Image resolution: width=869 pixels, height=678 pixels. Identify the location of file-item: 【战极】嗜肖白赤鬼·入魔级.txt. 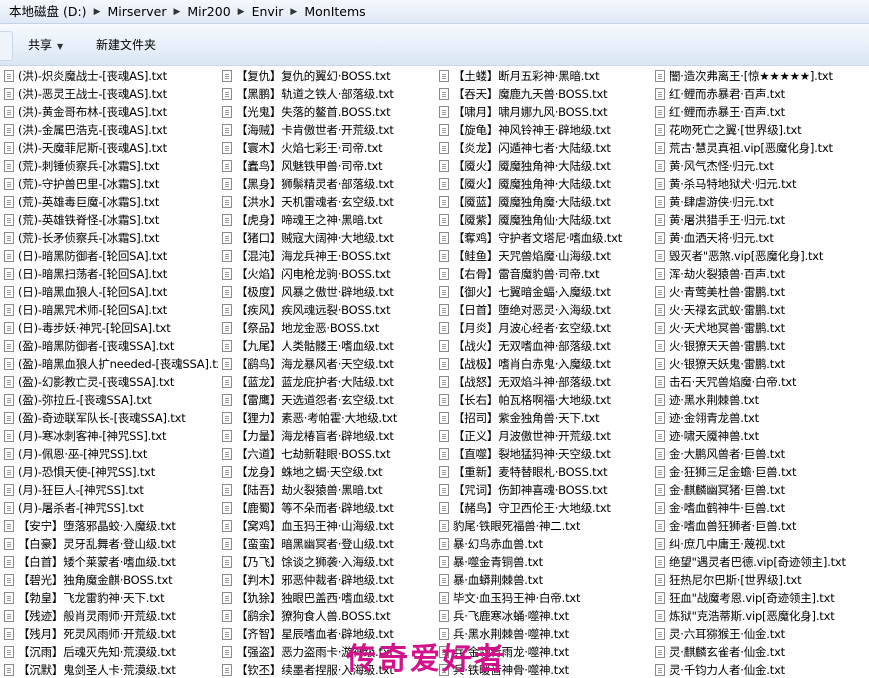
(545, 364).